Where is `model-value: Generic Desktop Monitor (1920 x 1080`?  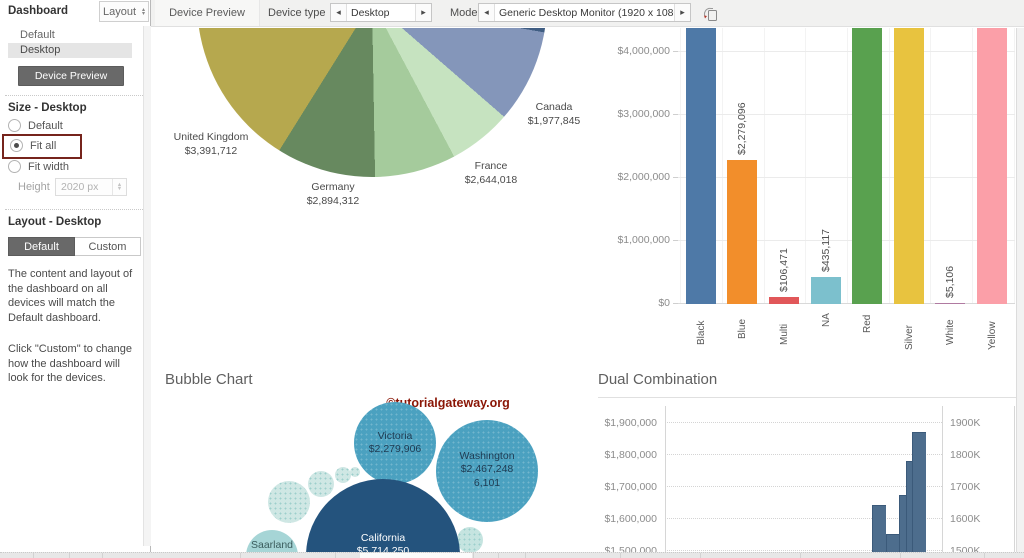 model-value: Generic Desktop Monitor (1920 x 1080 is located at coordinates (584, 12).